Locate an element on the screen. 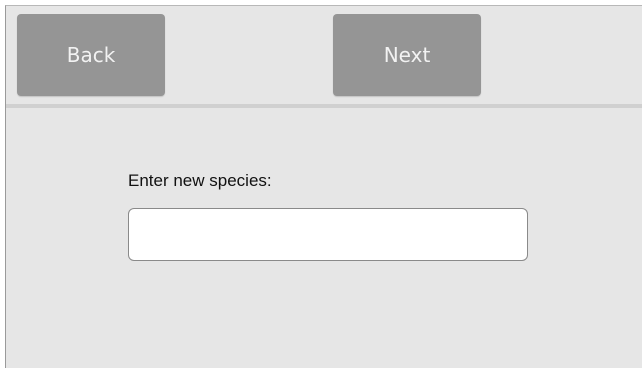  species-label: Enter new species: is located at coordinates (200, 180).